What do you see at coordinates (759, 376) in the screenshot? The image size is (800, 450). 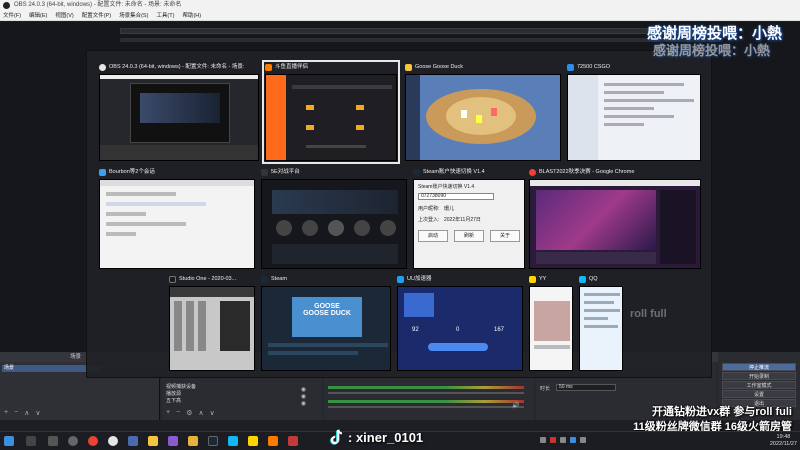 I see `start-recording-button: 开始录制` at bounding box center [759, 376].